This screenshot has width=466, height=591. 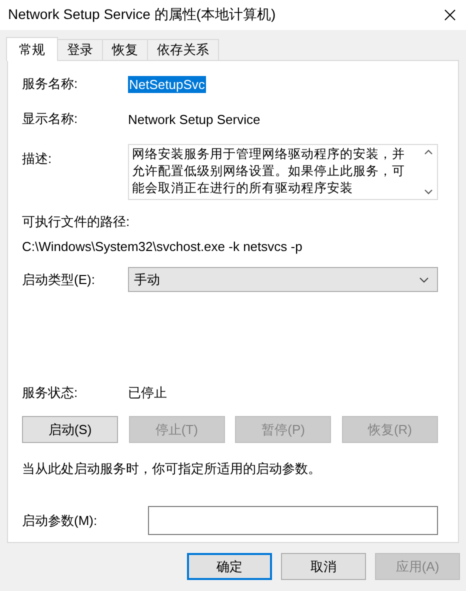 I want to click on close-icon, so click(x=450, y=15).